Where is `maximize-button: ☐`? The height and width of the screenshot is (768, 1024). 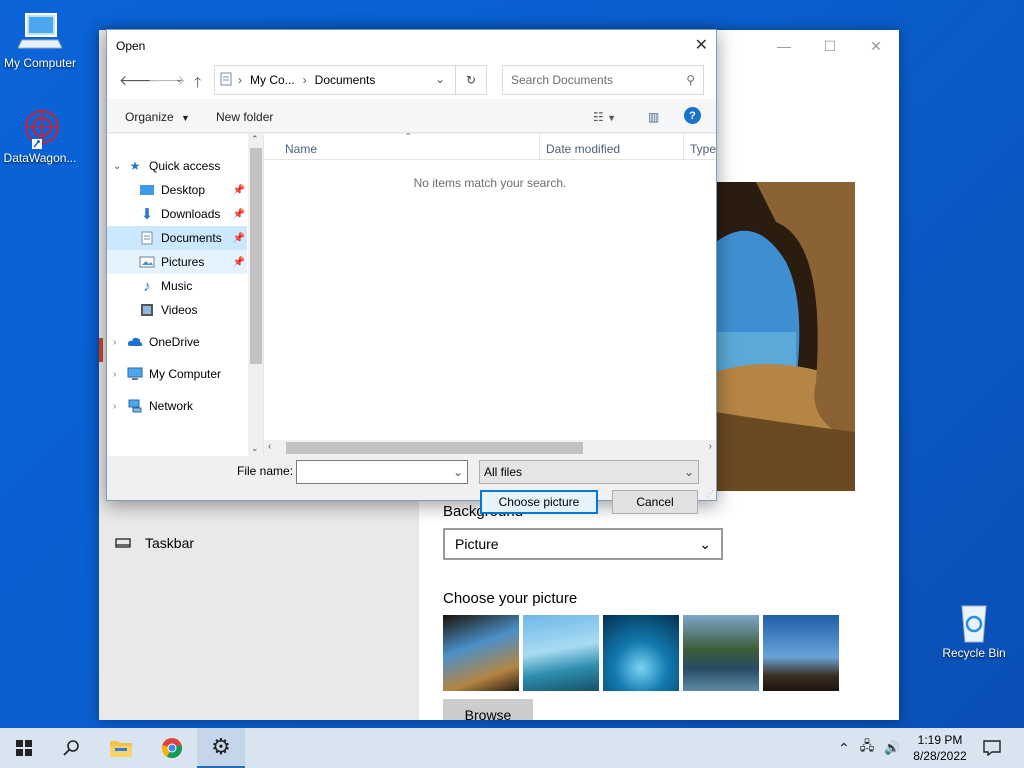
maximize-button: ☐ is located at coordinates (830, 46).